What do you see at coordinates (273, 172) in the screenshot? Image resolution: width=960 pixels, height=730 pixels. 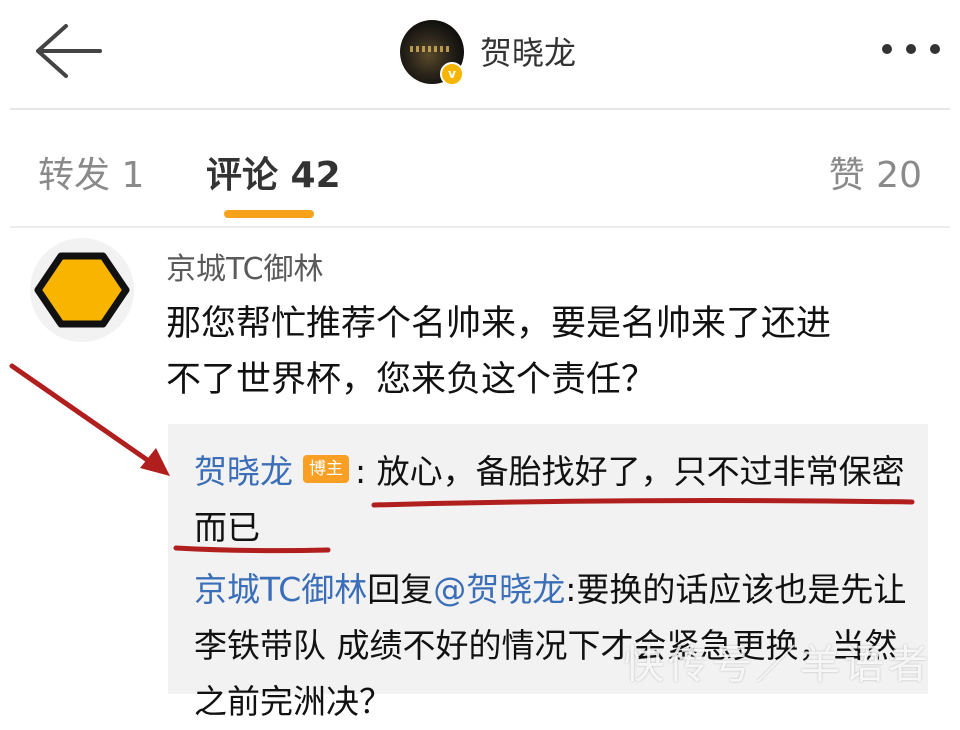 I see `tab-comments: 评论 42` at bounding box center [273, 172].